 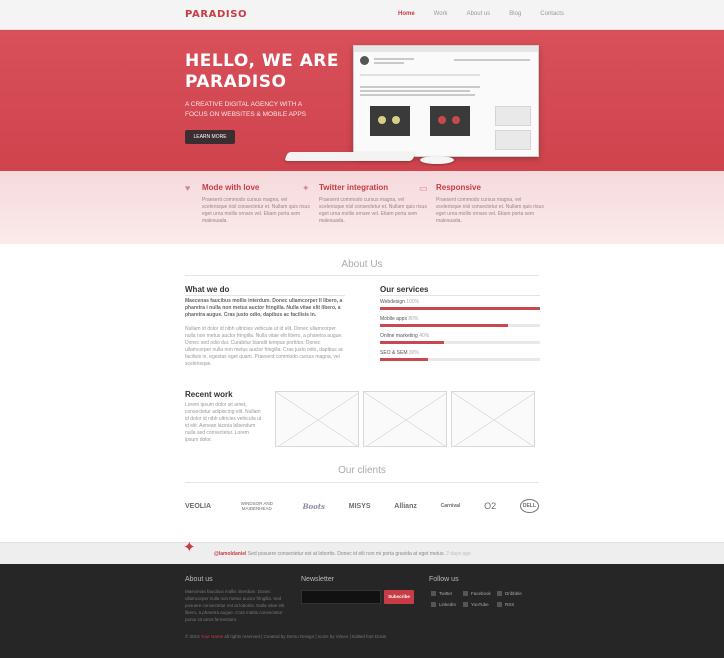 I want to click on recent-work-title: Recent work, so click(x=209, y=394).